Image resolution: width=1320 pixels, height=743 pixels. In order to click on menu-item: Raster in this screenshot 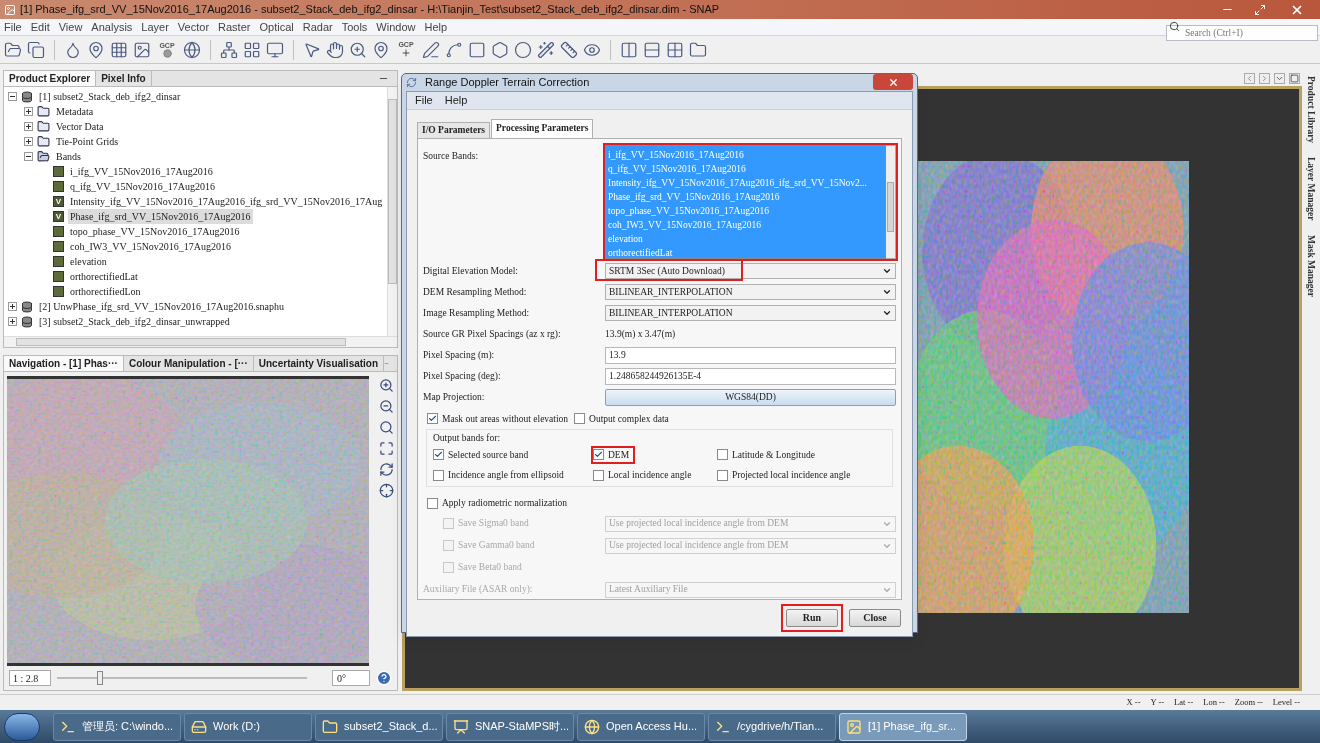, I will do `click(234, 27)`.